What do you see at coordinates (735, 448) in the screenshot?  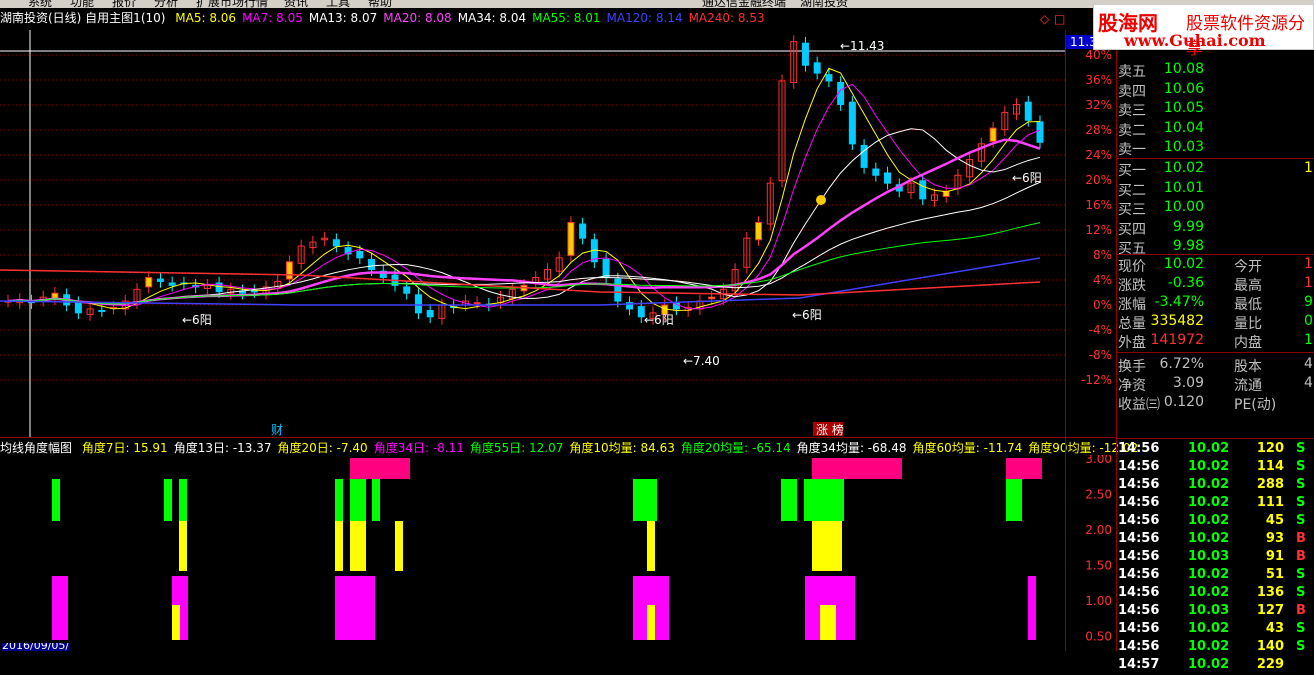 I see `indicator-value-6: 角度20均量: -65.14` at bounding box center [735, 448].